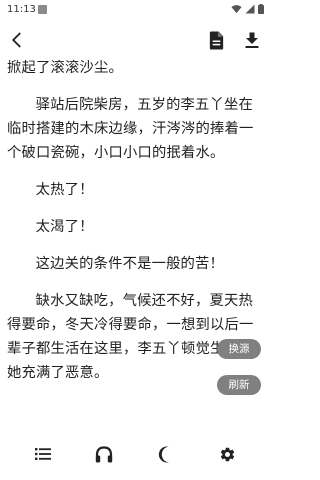 The width and height of the screenshot is (320, 480). I want to click on paragraph-5: 这边关的条件不是一般的苦！, so click(130, 264).